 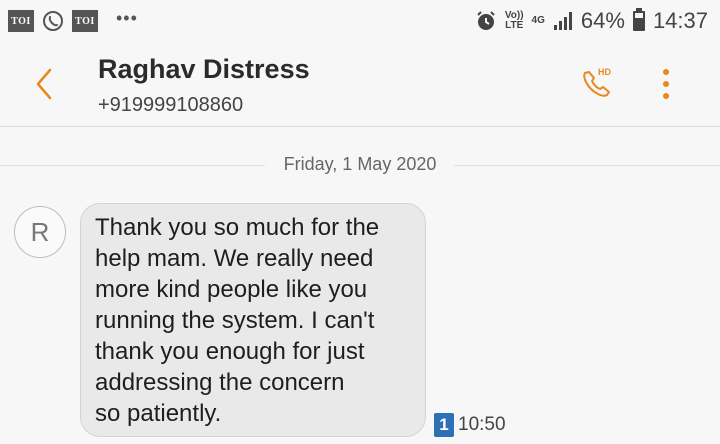 I want to click on message-line: running the system. I can't, so click(x=235, y=320).